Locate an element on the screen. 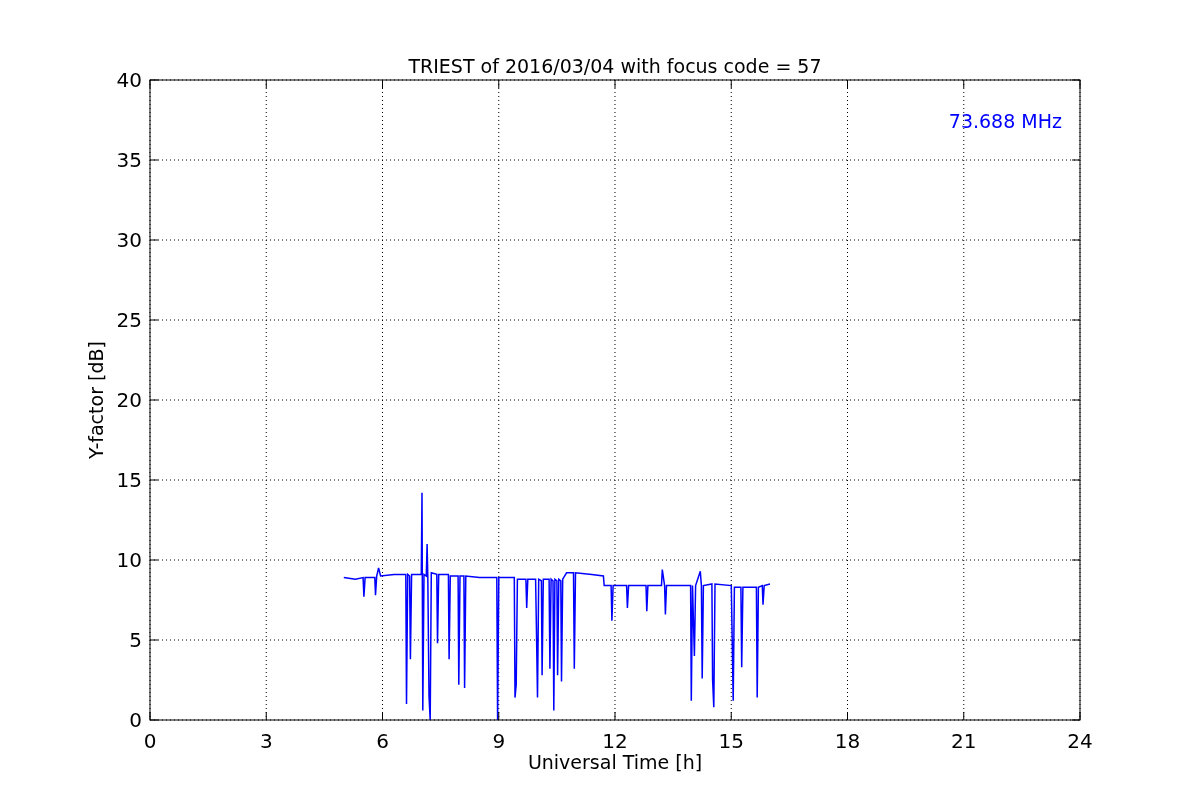 The image size is (1200, 800). x-tick-label: 0 is located at coordinates (150, 741).